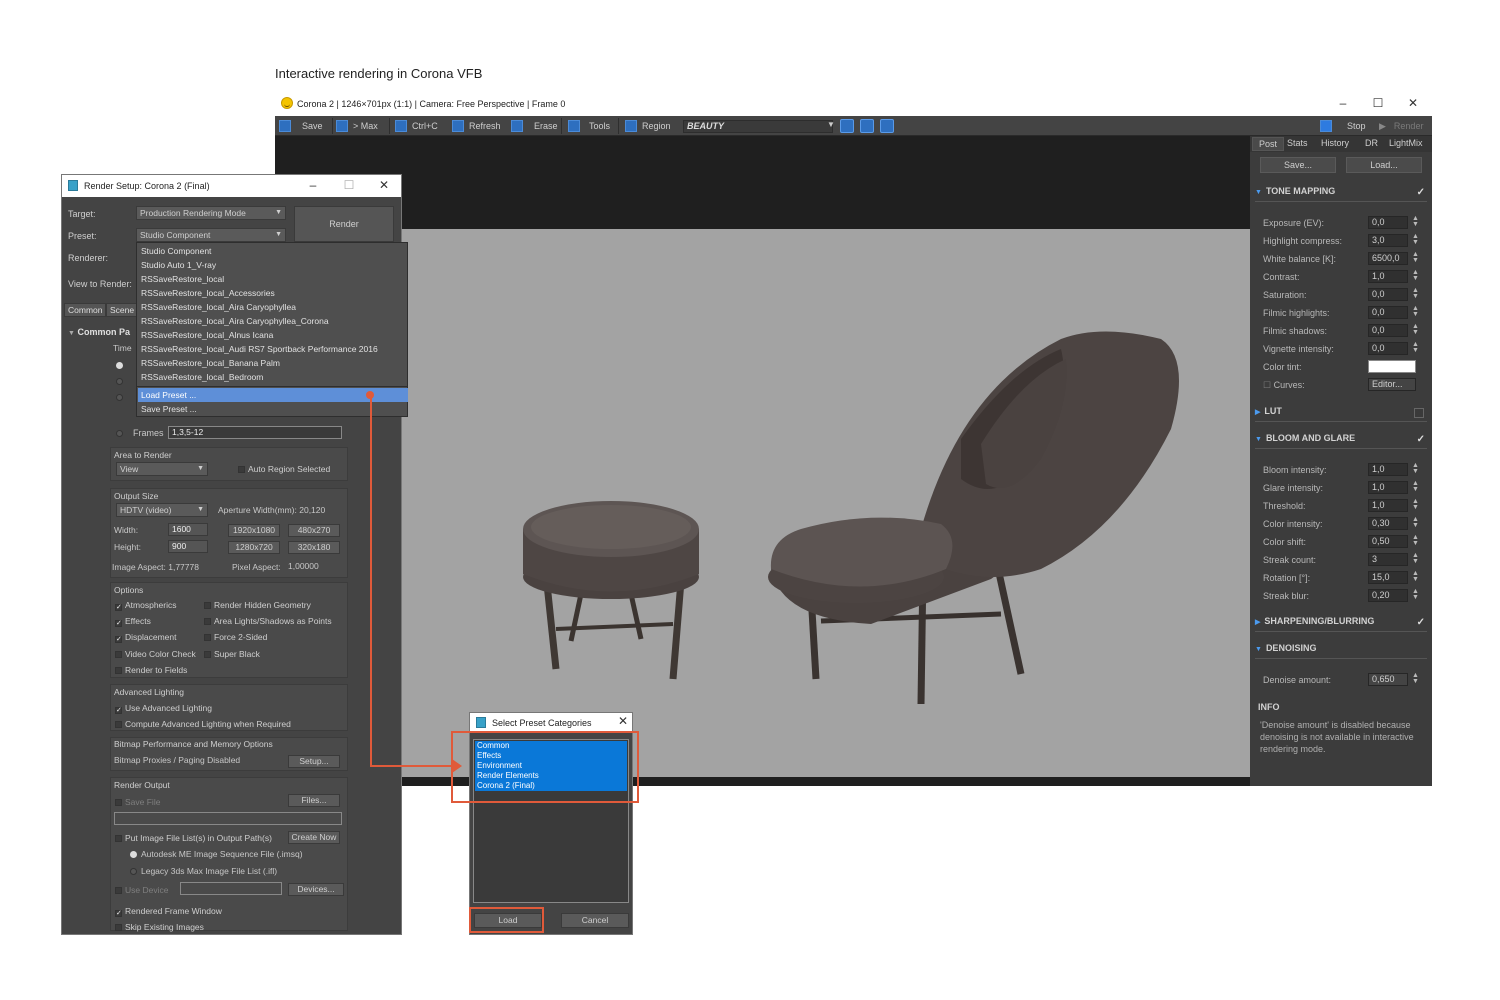 The image size is (1500, 1000). What do you see at coordinates (273, 251) in the screenshot?
I see `preset-option: Studio Component` at bounding box center [273, 251].